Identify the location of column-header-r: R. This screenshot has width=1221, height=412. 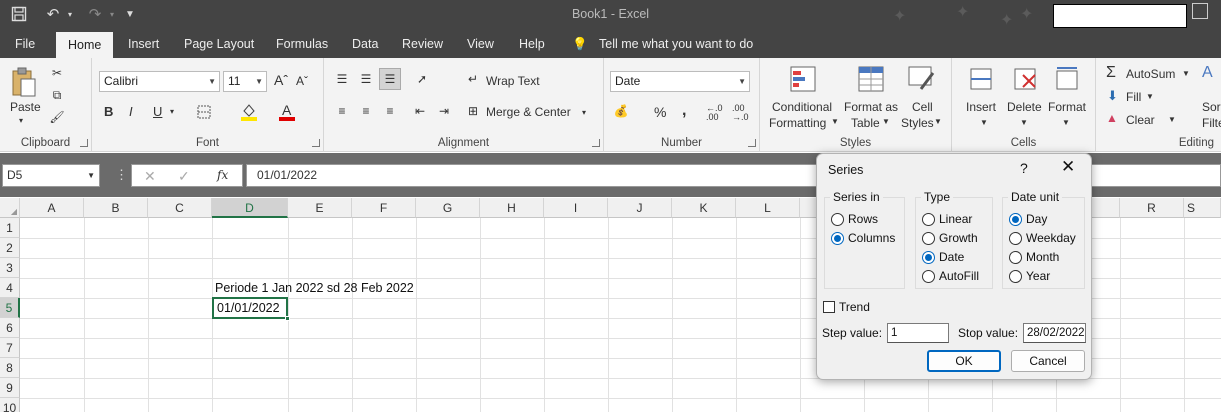
(1152, 208).